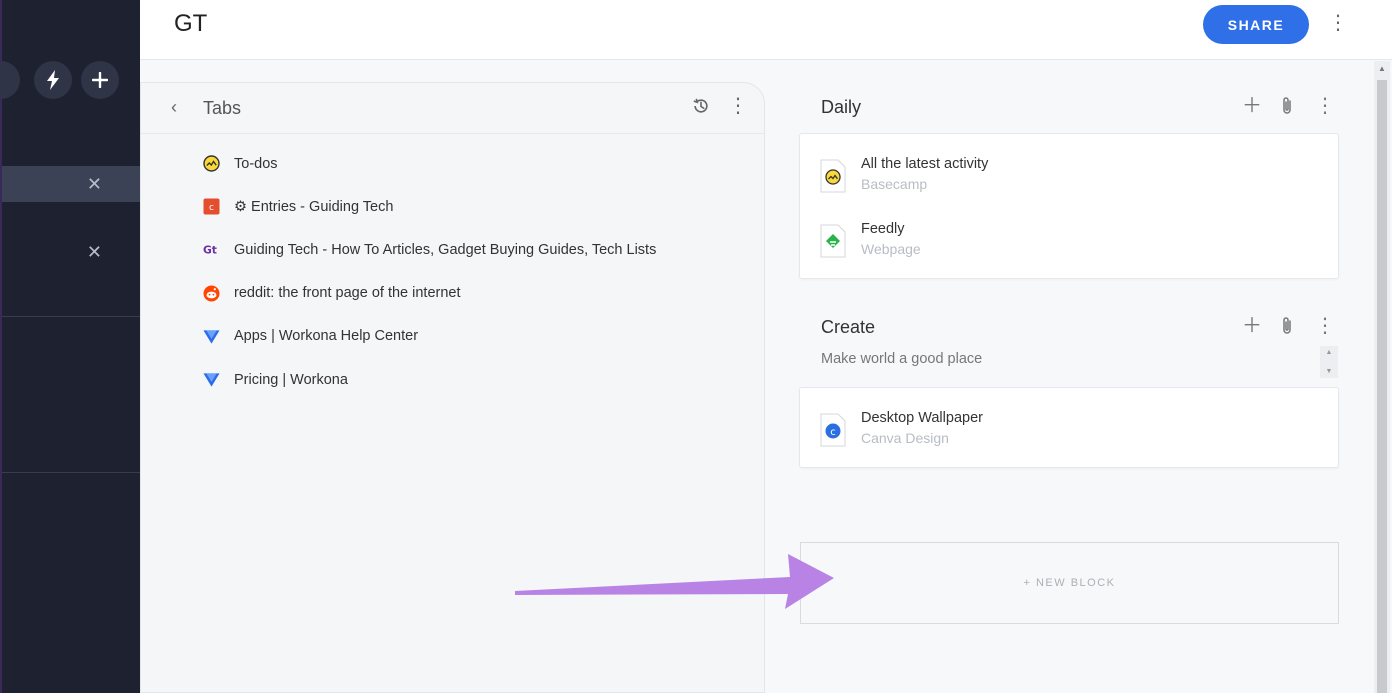  I want to click on item-title: Desktop Wallpaper, so click(922, 418).